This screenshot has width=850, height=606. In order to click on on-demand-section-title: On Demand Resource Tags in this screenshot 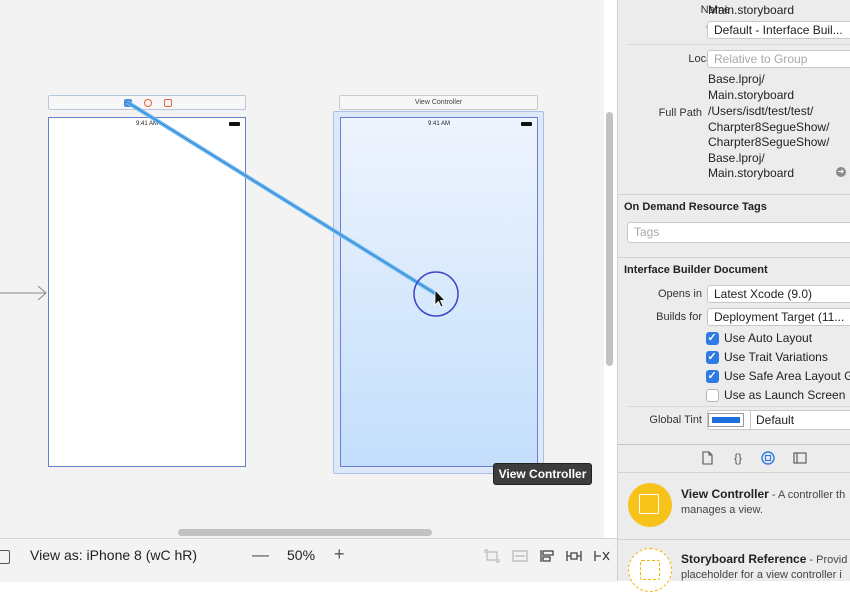, I will do `click(695, 207)`.